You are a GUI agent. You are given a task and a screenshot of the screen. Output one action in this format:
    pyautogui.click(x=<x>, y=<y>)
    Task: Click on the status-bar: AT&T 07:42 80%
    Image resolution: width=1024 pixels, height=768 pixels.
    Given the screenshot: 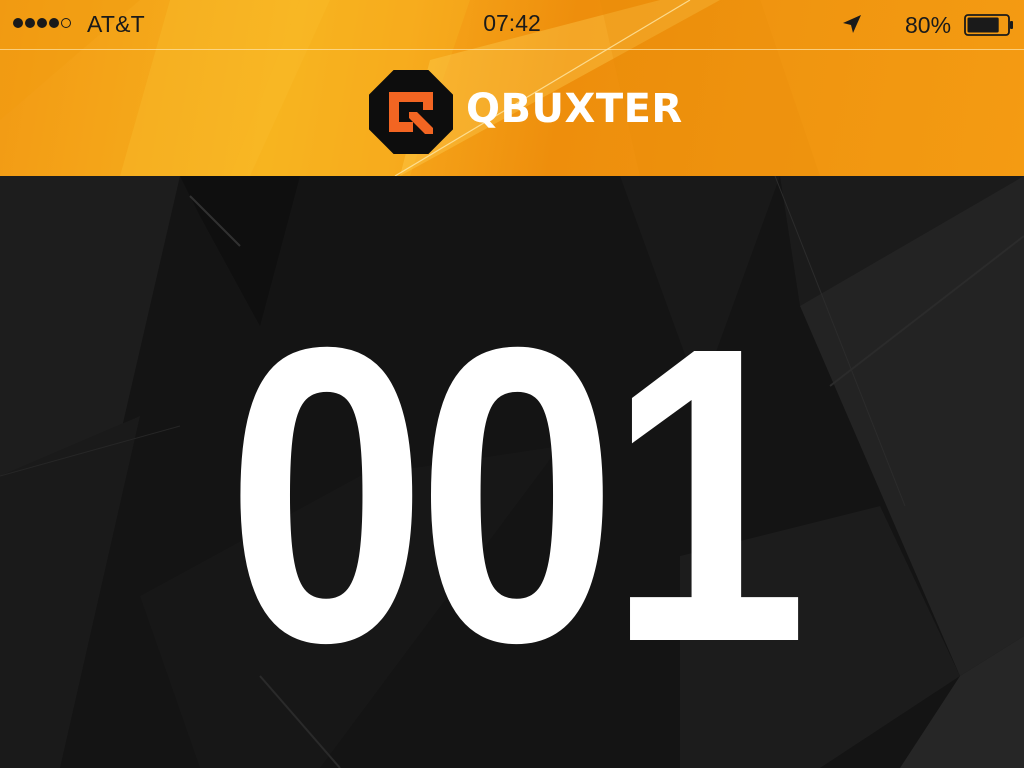 What is the action you would take?
    pyautogui.click(x=512, y=24)
    